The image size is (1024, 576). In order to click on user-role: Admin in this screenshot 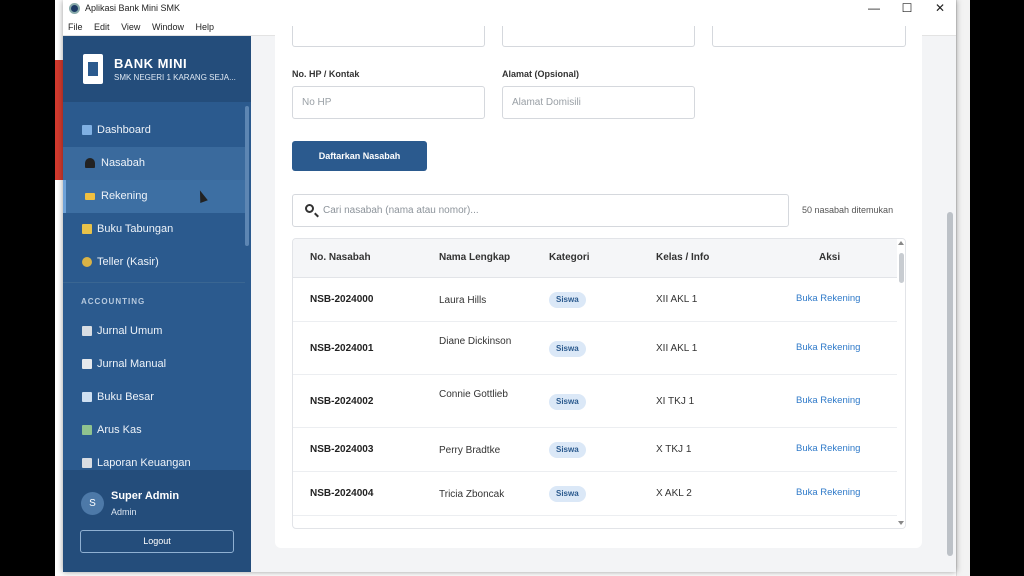, I will do `click(124, 512)`.